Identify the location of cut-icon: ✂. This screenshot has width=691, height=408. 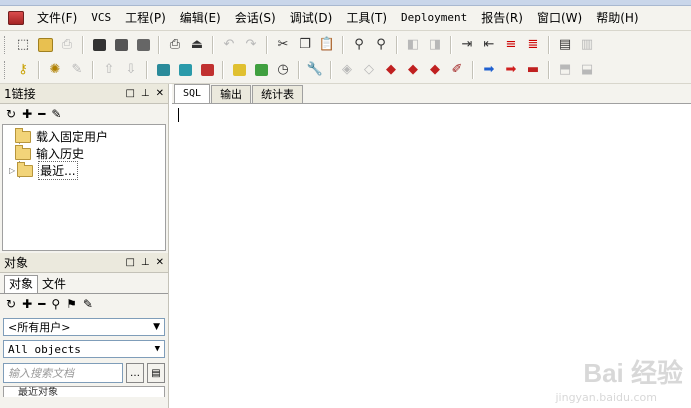
(283, 45).